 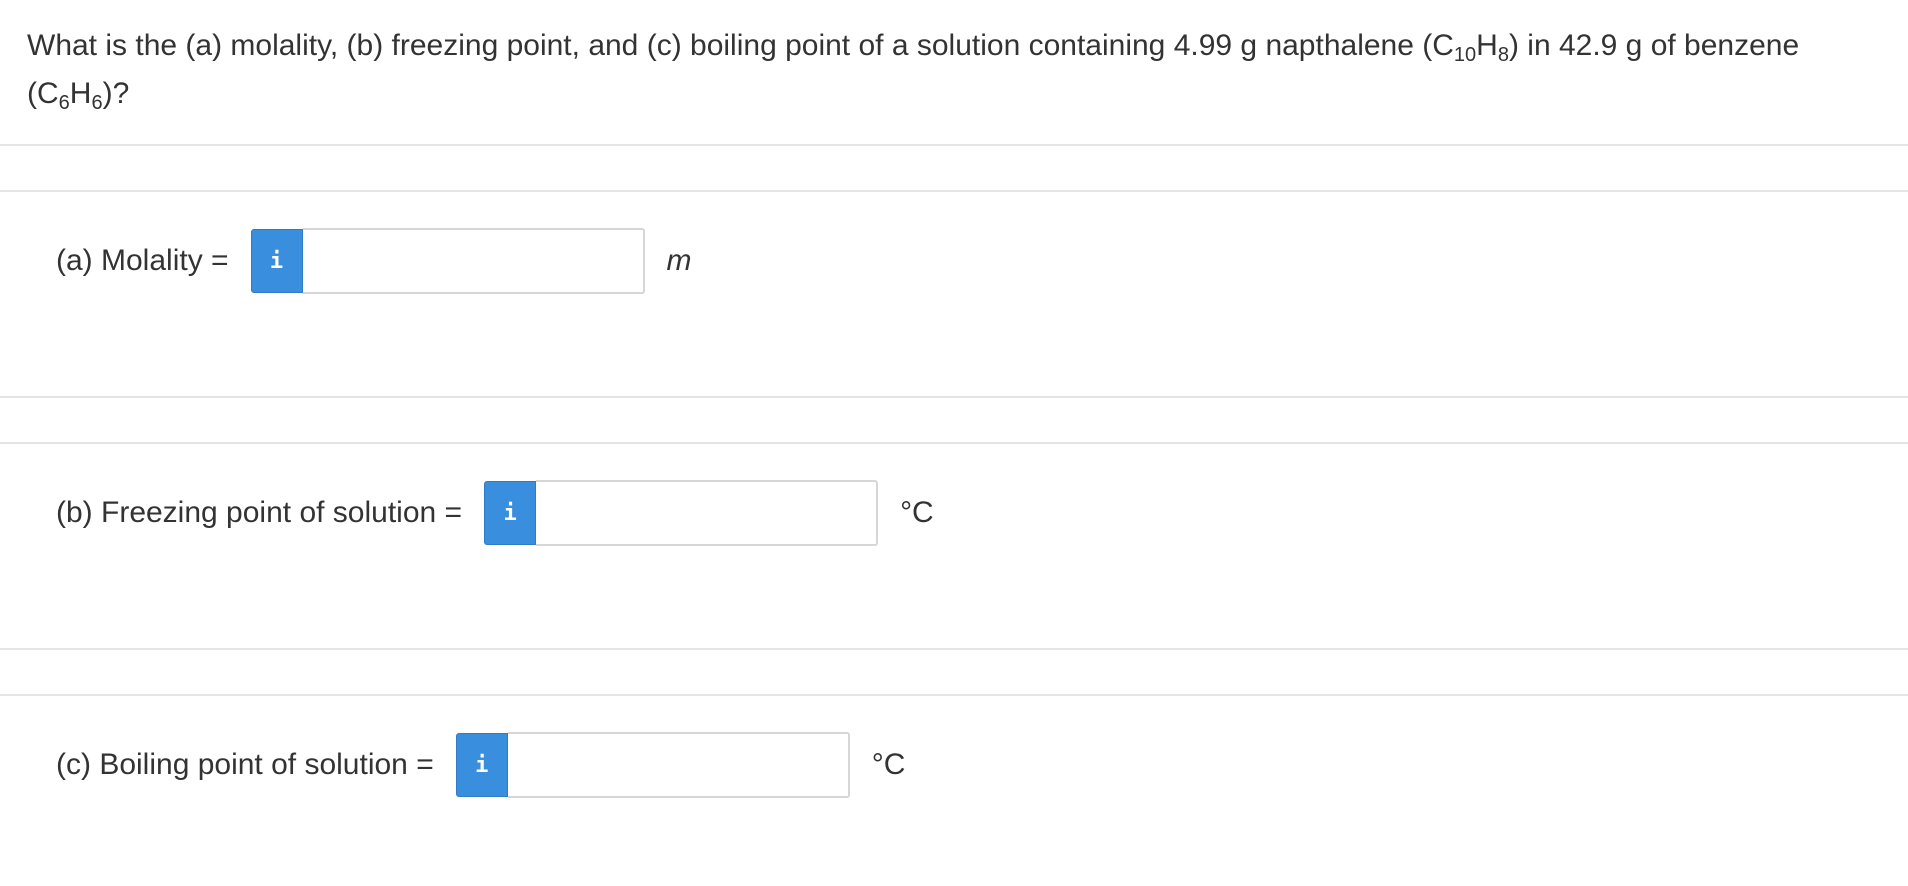 I want to click on part-c-info-button: i, so click(x=481, y=765).